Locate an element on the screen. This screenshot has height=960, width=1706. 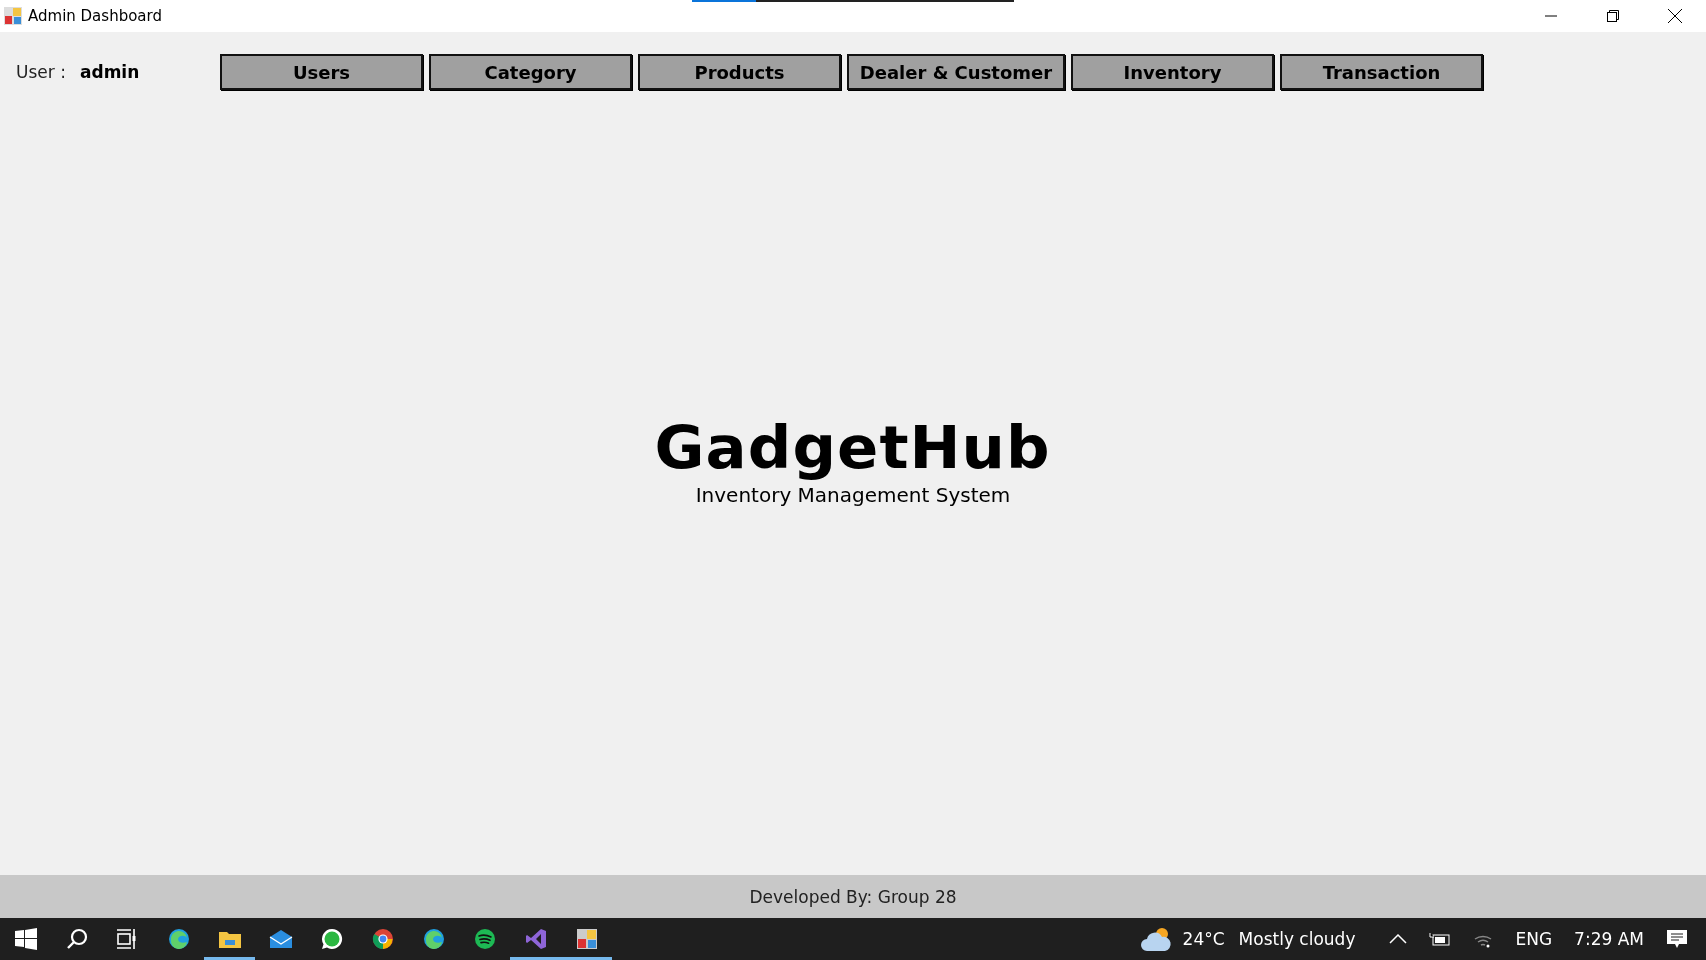
chevron-up-icon is located at coordinates (1398, 939).